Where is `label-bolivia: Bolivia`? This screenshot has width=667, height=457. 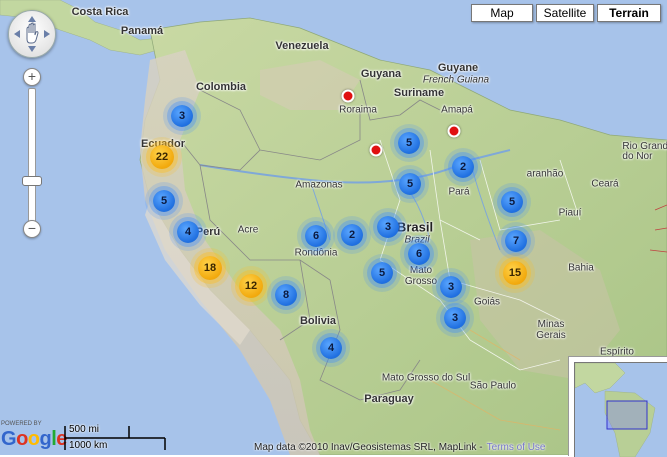
label-bolivia: Bolivia is located at coordinates (318, 321).